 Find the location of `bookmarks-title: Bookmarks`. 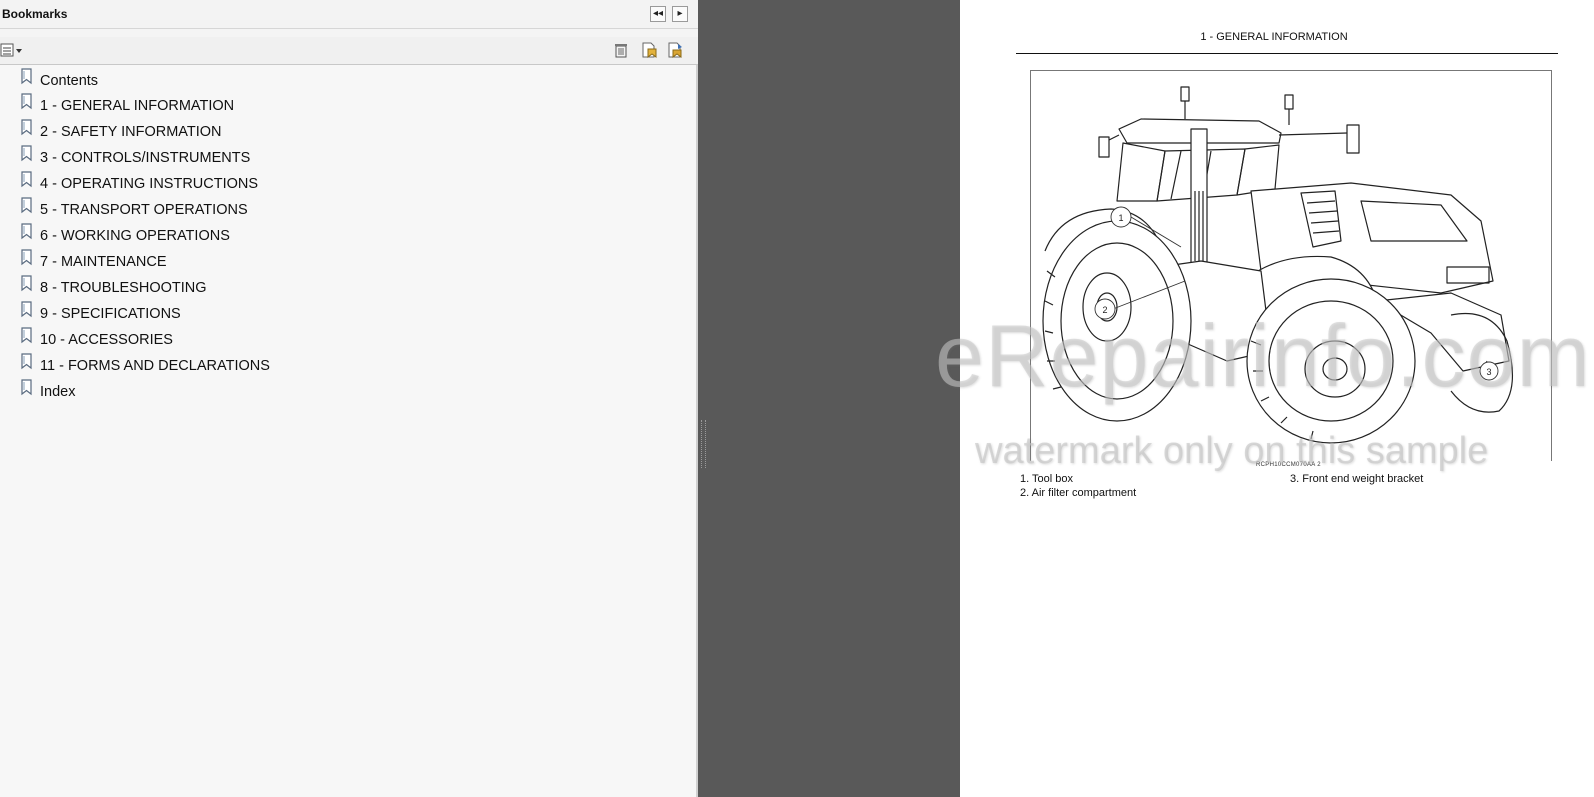

bookmarks-title: Bookmarks is located at coordinates (35, 14).